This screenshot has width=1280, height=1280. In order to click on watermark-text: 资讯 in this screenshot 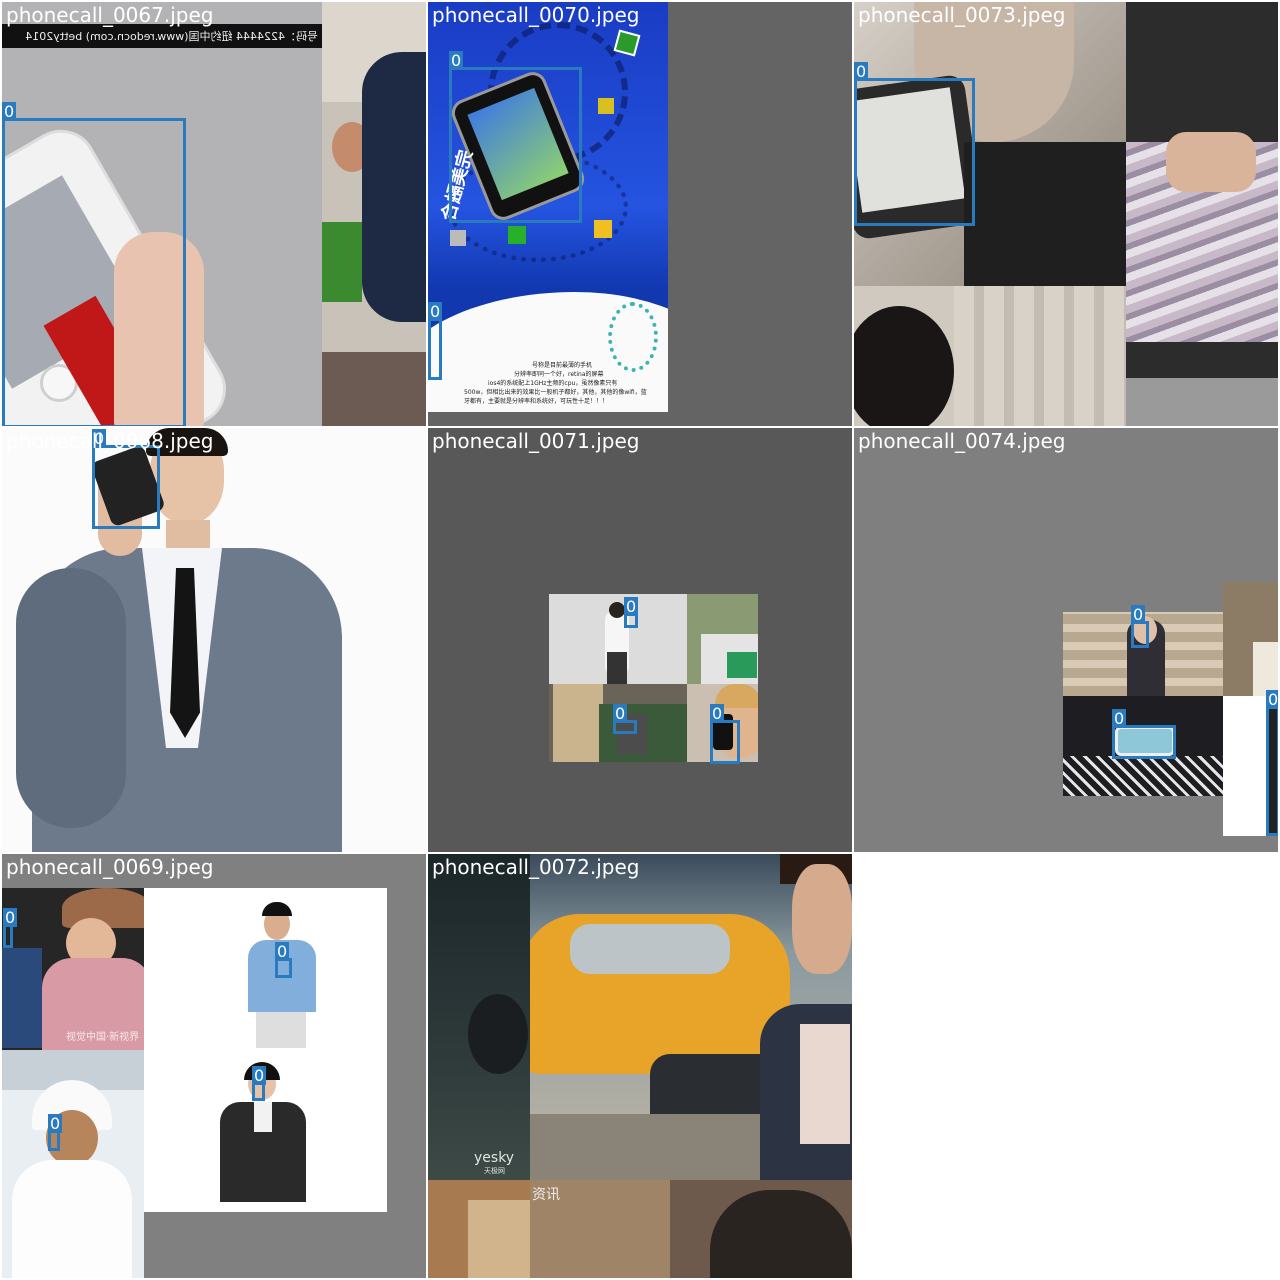, I will do `click(546, 1195)`.